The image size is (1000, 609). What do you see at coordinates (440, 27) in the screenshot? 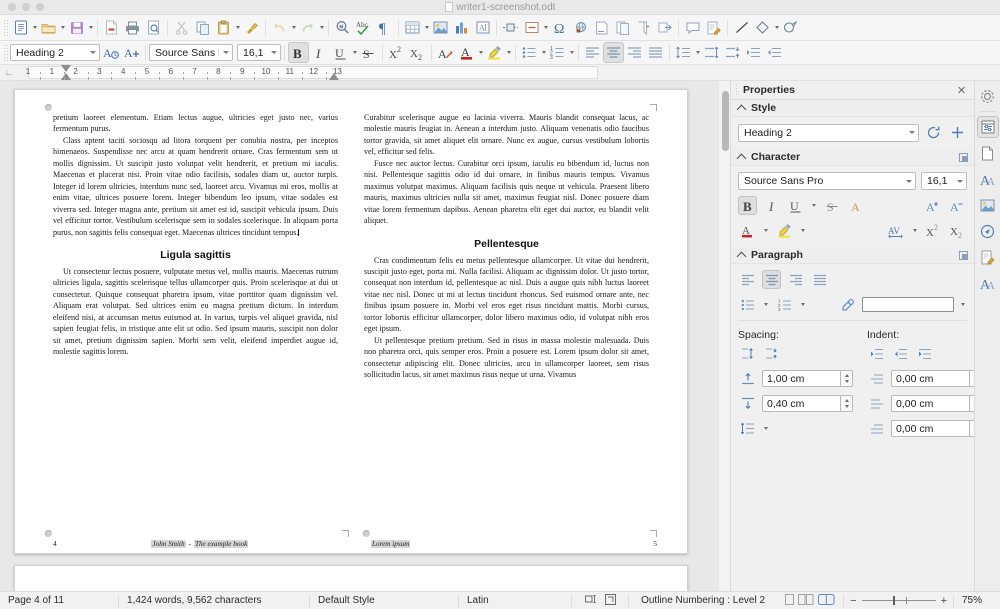
I see `insert-image-icon` at bounding box center [440, 27].